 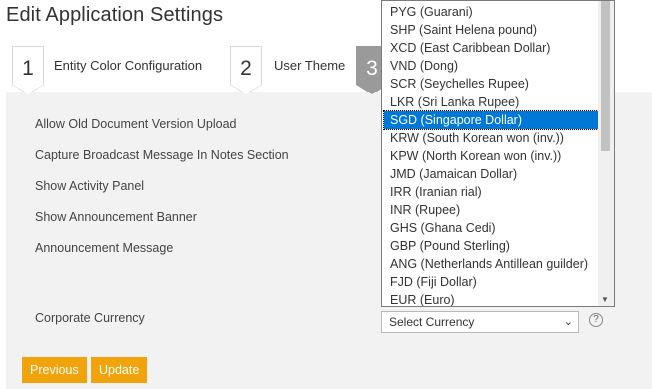 I want to click on dropdown-scrollbar: ▼, so click(x=606, y=153).